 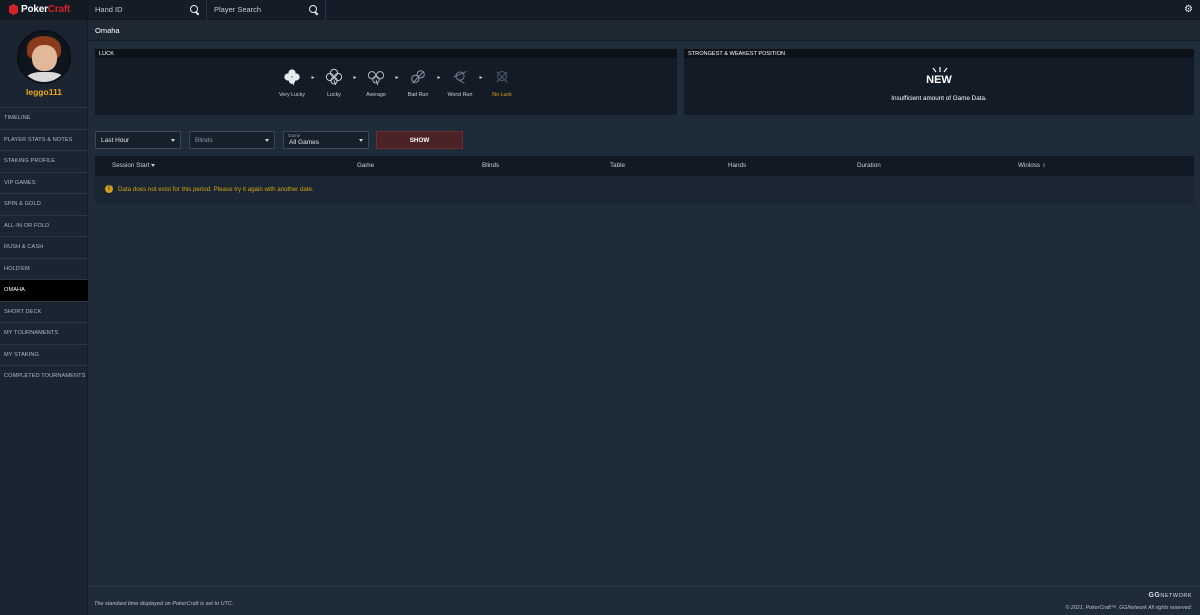 I want to click on info-icon: !, so click(x=109, y=189).